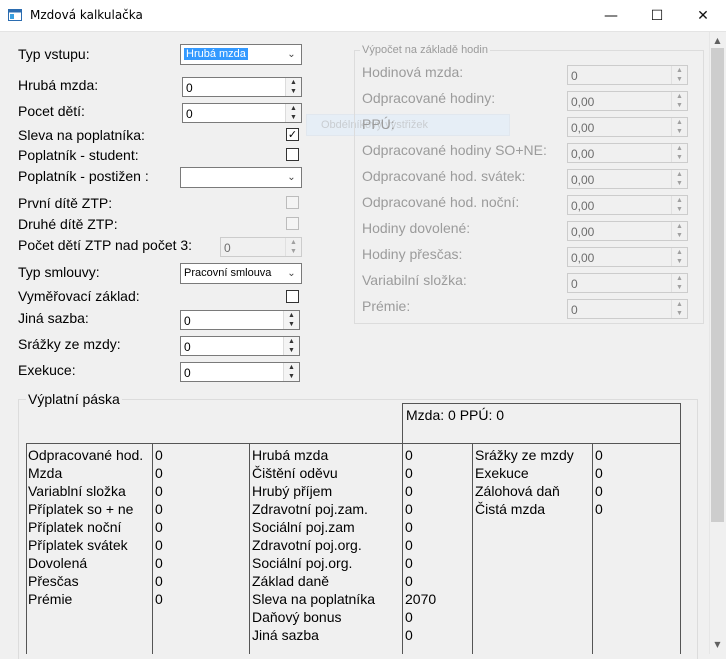 The image size is (726, 659). Describe the element at coordinates (611, 15) in the screenshot. I see `minimize-button: —` at that location.